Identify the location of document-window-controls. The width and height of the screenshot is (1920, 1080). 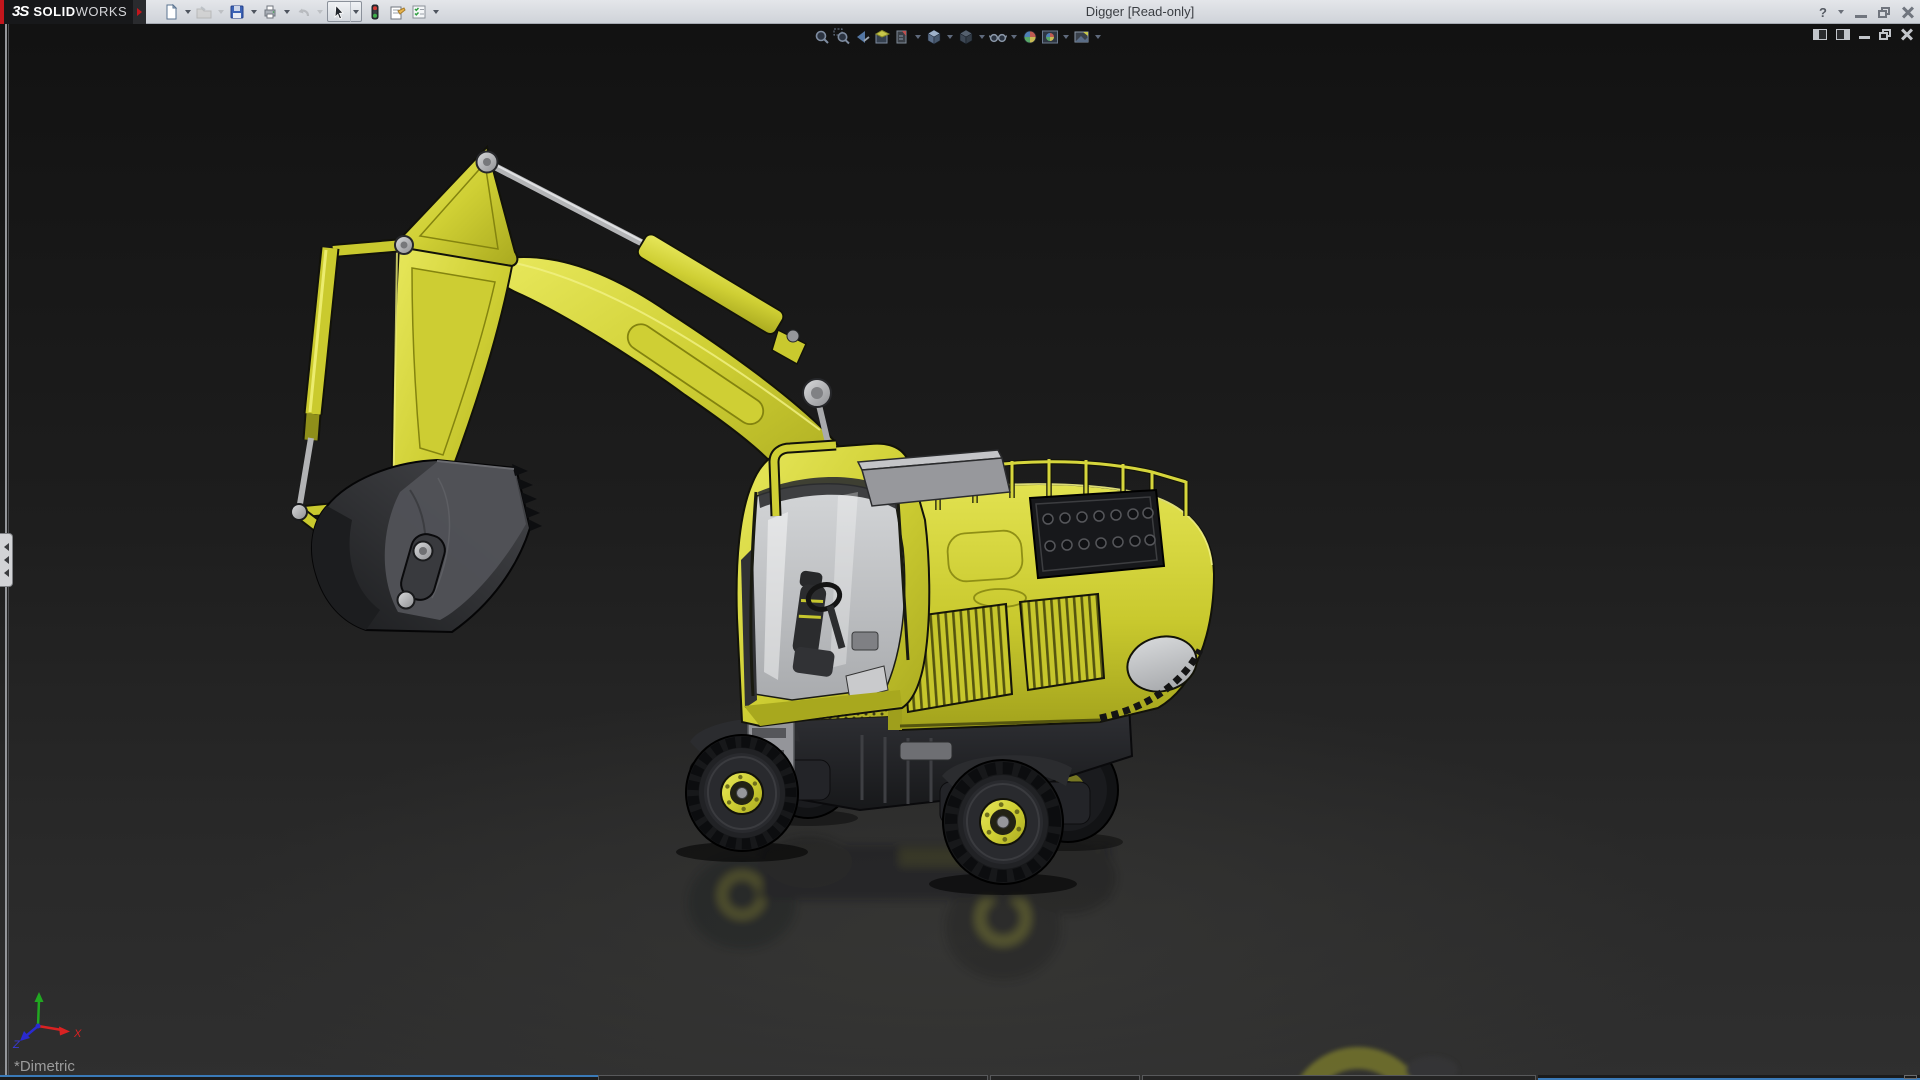
(1863, 34).